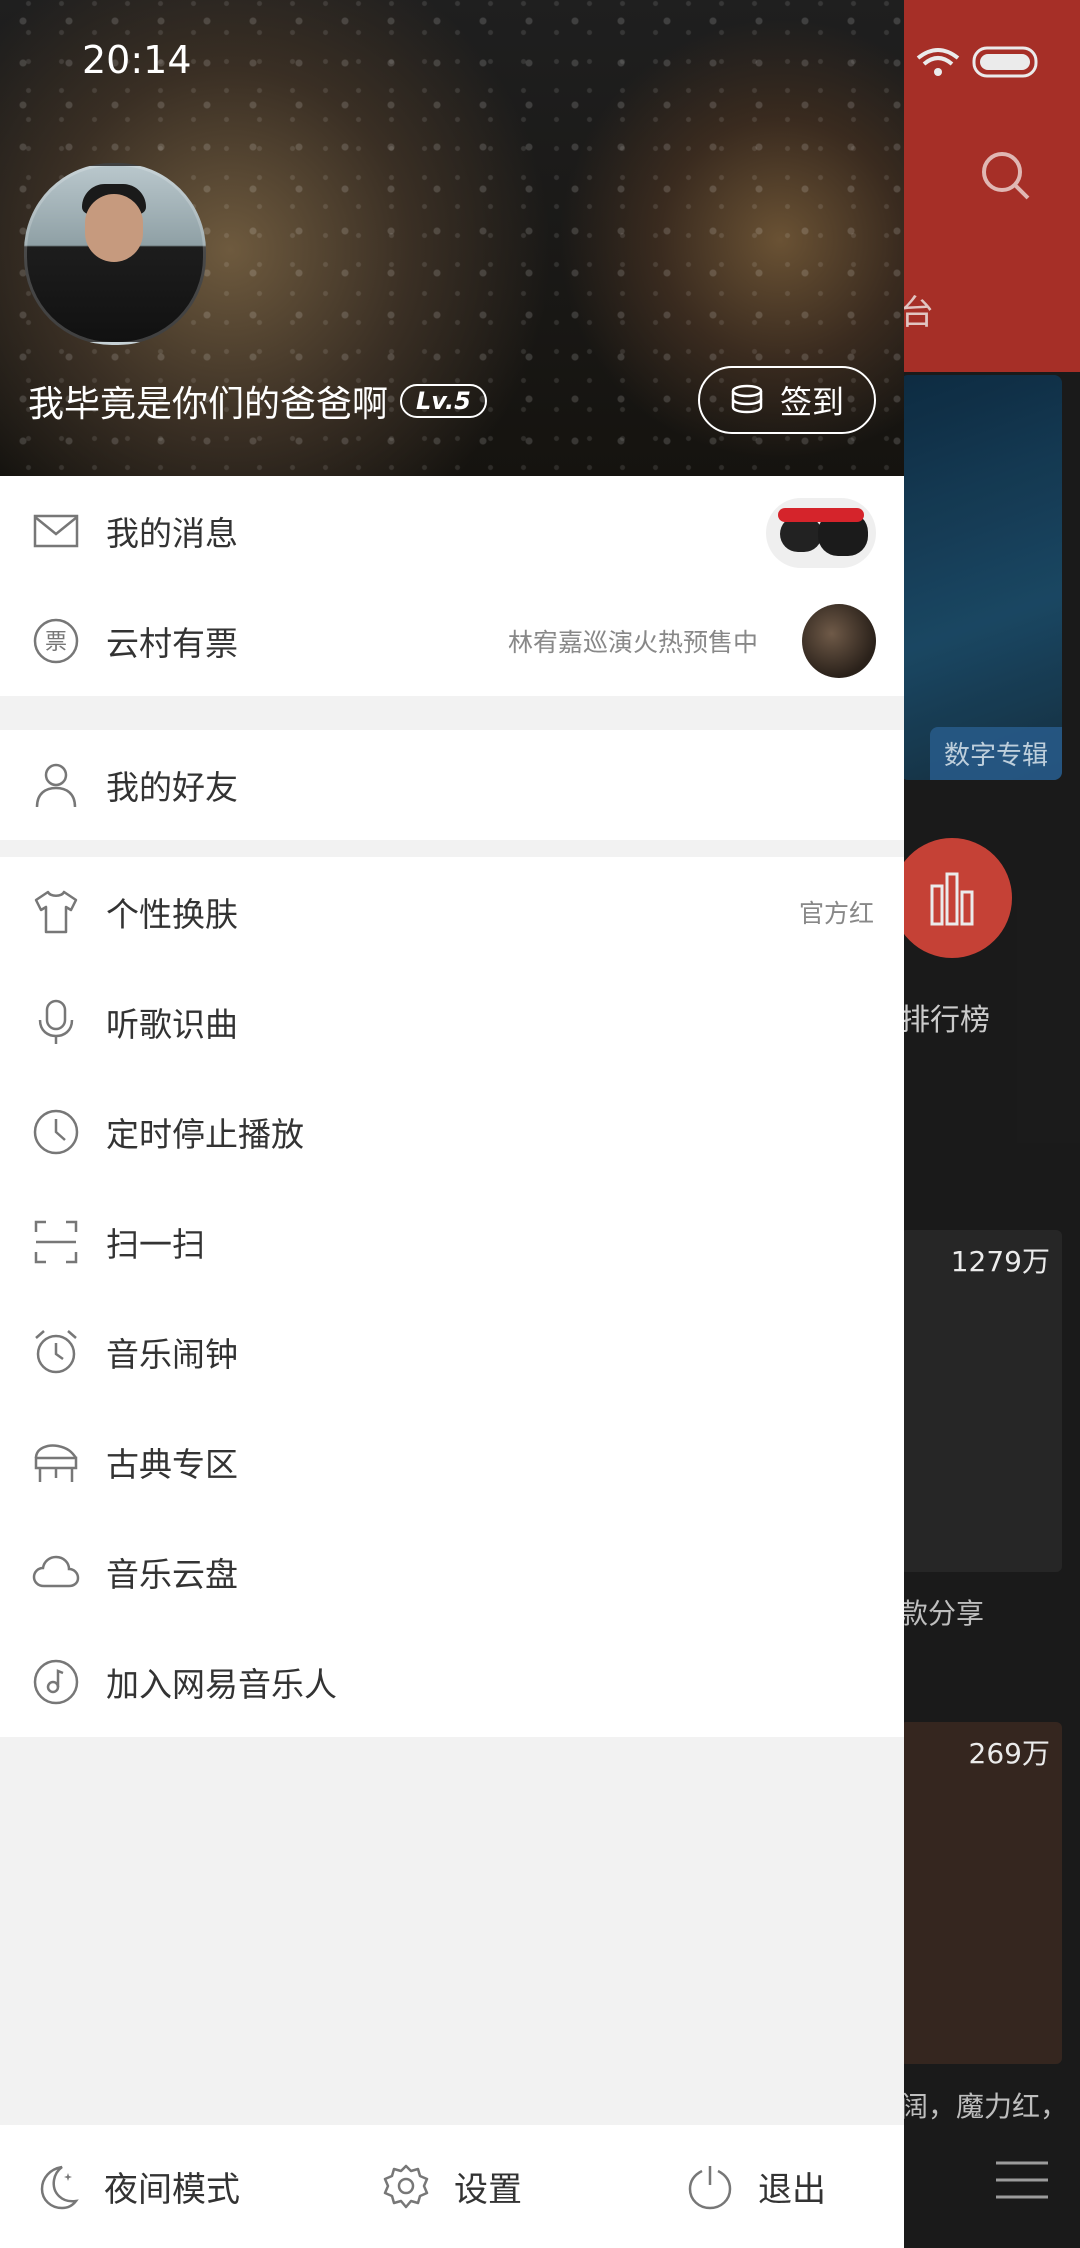  Describe the element at coordinates (59, 2187) in the screenshot. I see `moon-icon` at that location.